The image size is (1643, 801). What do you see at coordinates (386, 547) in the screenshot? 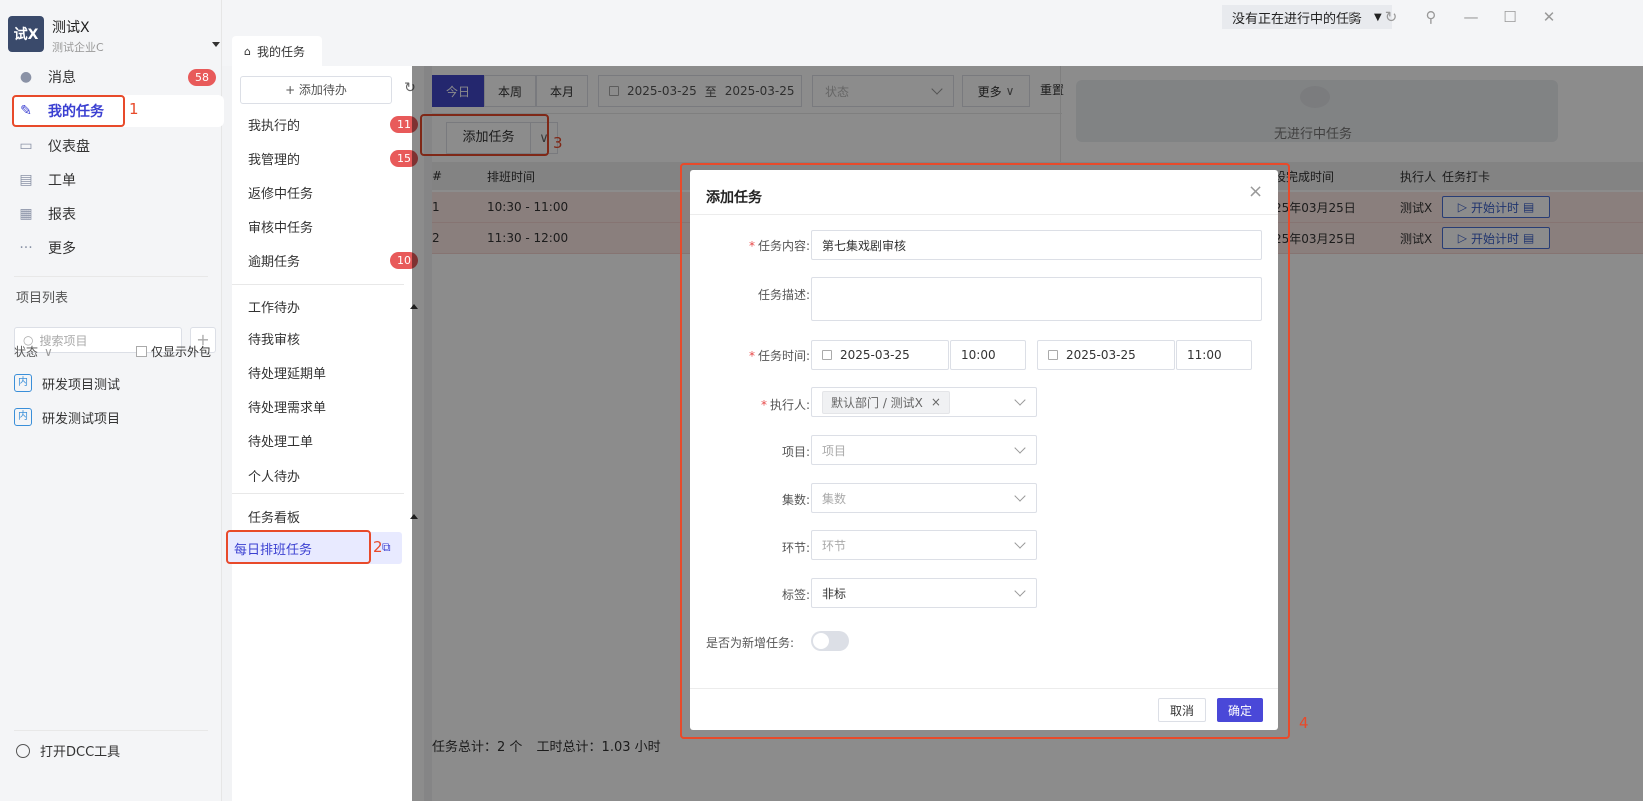
I see `open-external-icon: ⧉` at bounding box center [386, 547].